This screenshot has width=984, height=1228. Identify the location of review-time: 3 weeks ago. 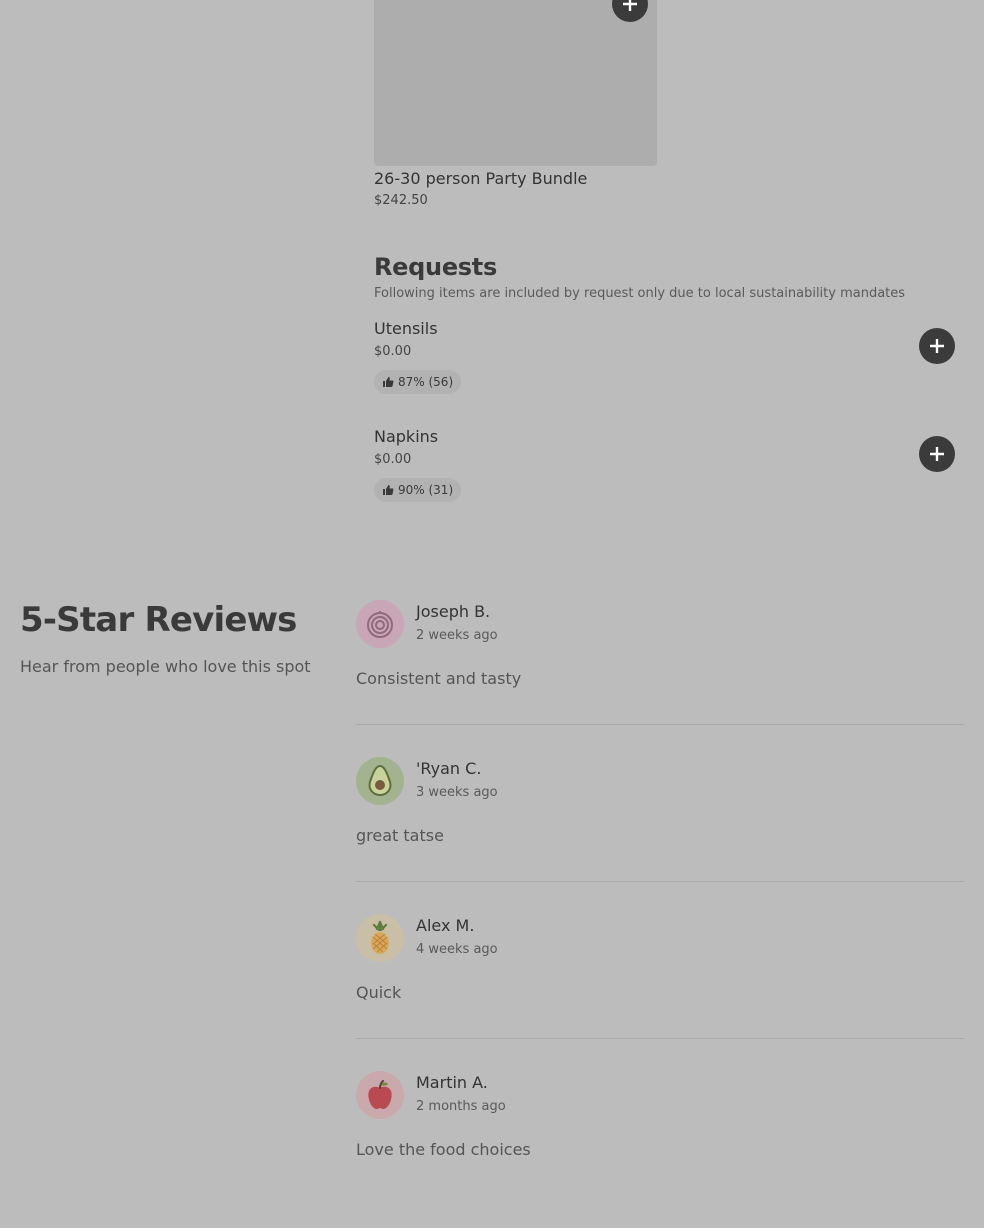
(457, 792).